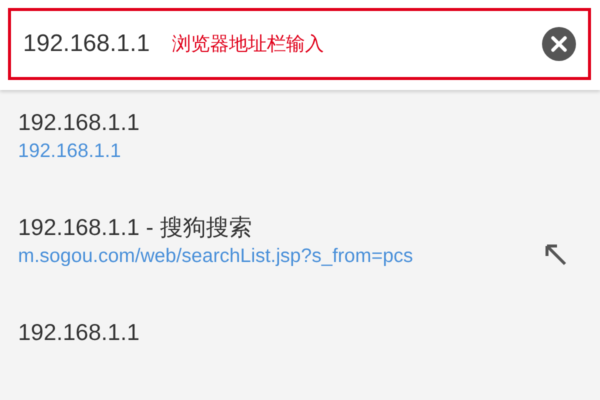 This screenshot has height=400, width=600. What do you see at coordinates (281, 227) in the screenshot?
I see `suggestion-title: 192.168.1.1 - 搜狗搜索` at bounding box center [281, 227].